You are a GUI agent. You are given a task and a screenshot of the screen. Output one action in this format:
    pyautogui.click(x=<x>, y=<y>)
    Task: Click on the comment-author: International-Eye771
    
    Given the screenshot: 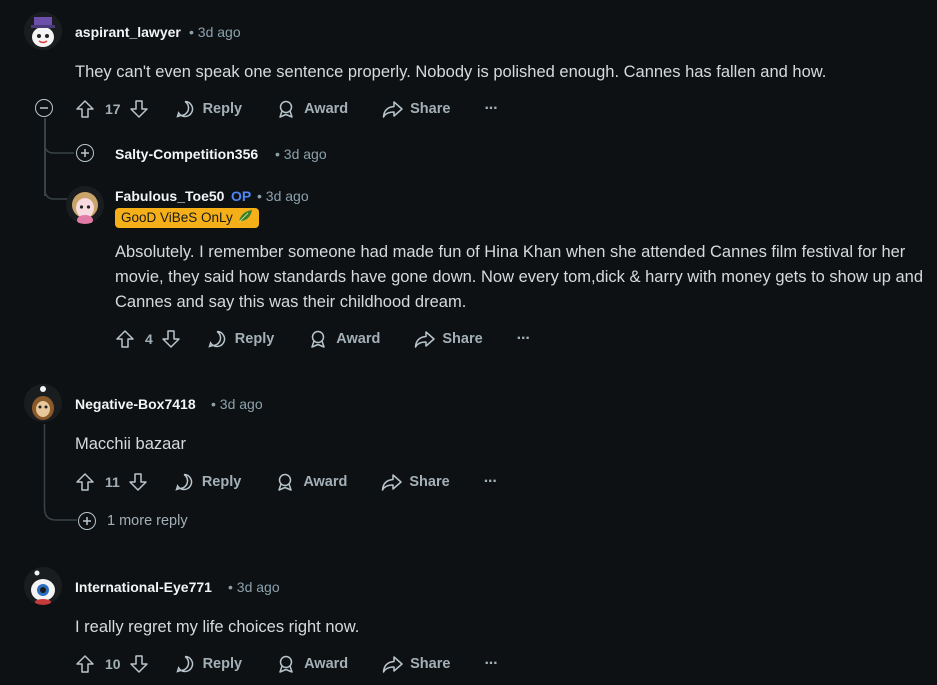 What is the action you would take?
    pyautogui.click(x=143, y=587)
    